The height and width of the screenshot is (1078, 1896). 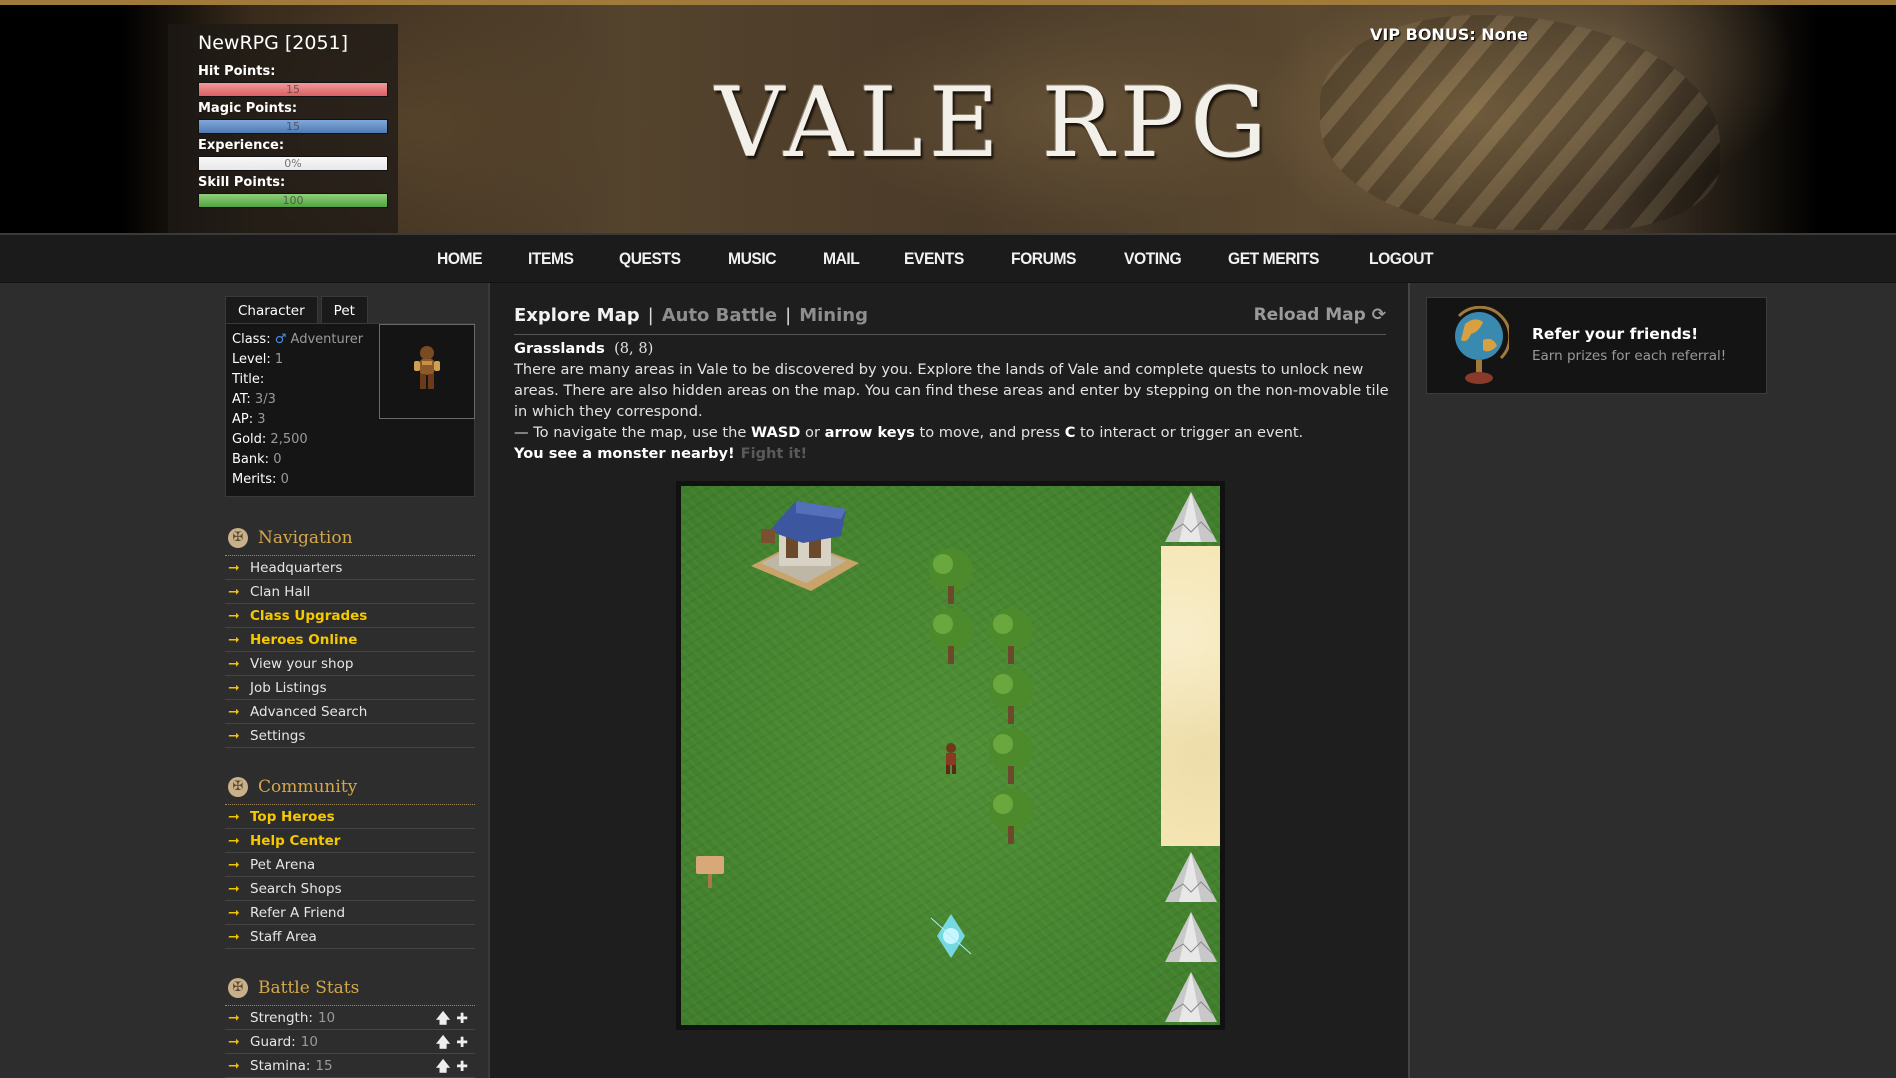 I want to click on nav-voting: VOTING, so click(x=1153, y=259).